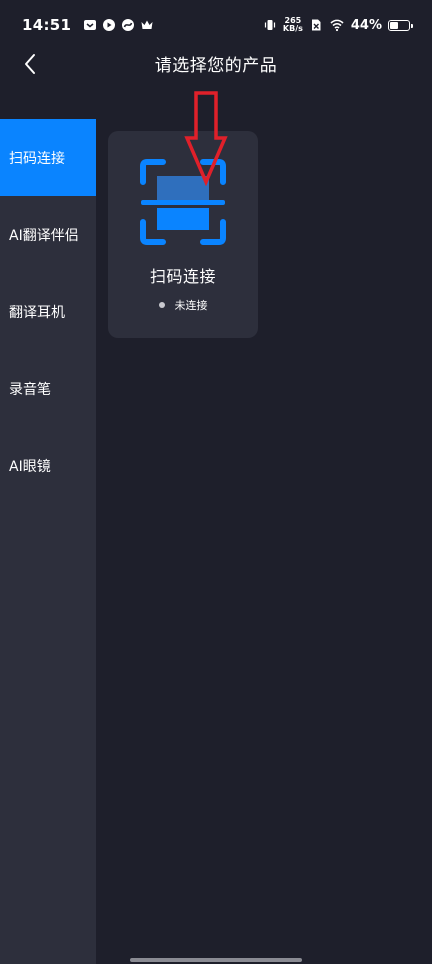  Describe the element at coordinates (30, 389) in the screenshot. I see `sidebar-item-label: 录音笔` at that location.